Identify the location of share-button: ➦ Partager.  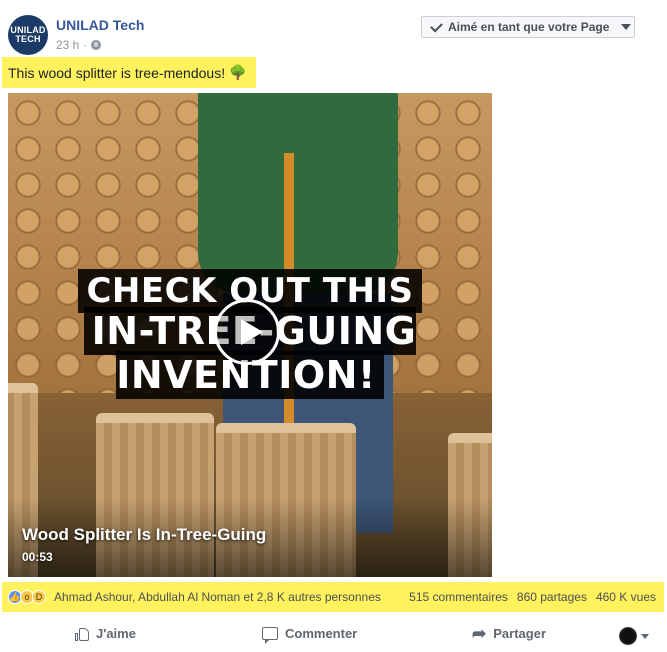
(509, 633).